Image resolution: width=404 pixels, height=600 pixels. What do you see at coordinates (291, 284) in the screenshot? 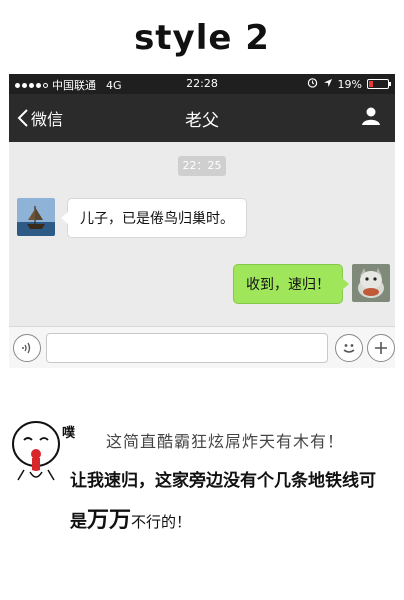
I see `message-bubble-sent: 收到，速归！` at bounding box center [291, 284].